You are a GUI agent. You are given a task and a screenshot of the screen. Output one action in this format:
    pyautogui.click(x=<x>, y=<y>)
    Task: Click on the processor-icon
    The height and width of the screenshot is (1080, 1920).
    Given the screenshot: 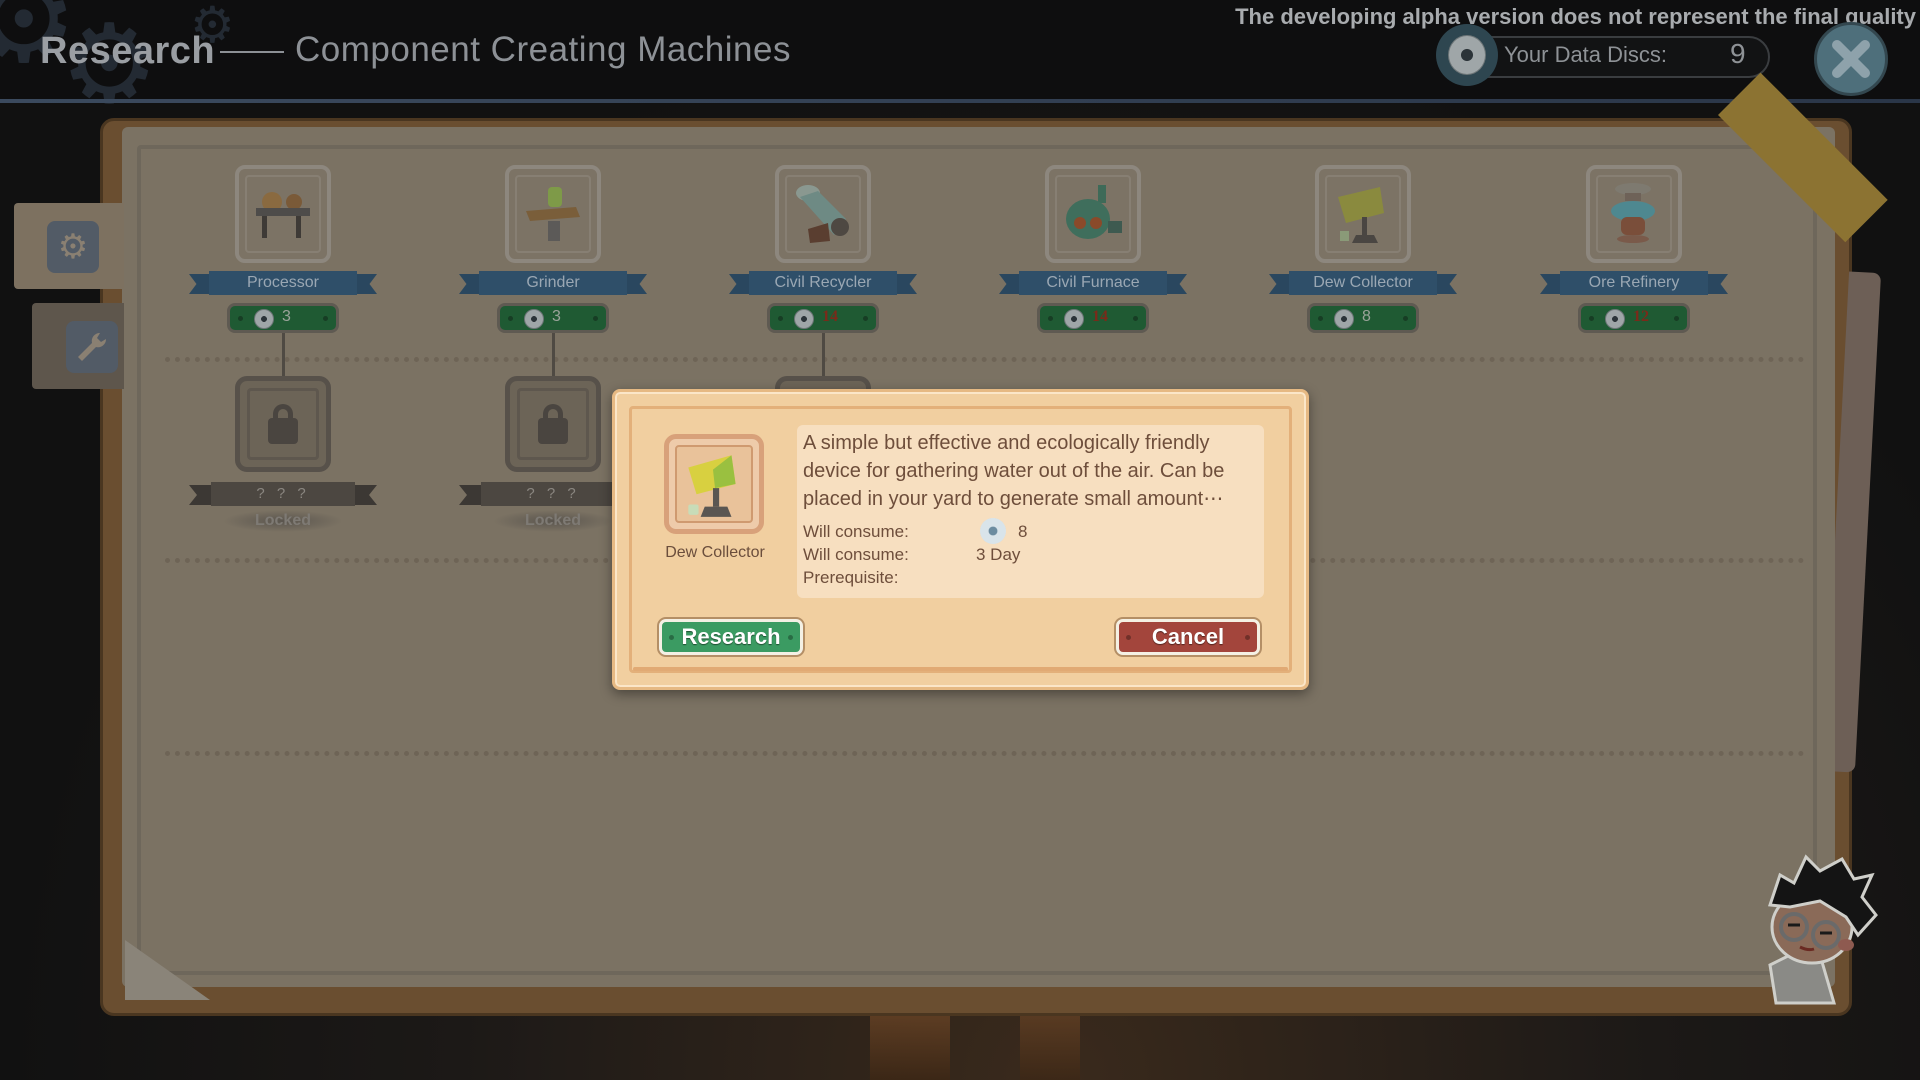 What is the action you would take?
    pyautogui.click(x=283, y=214)
    